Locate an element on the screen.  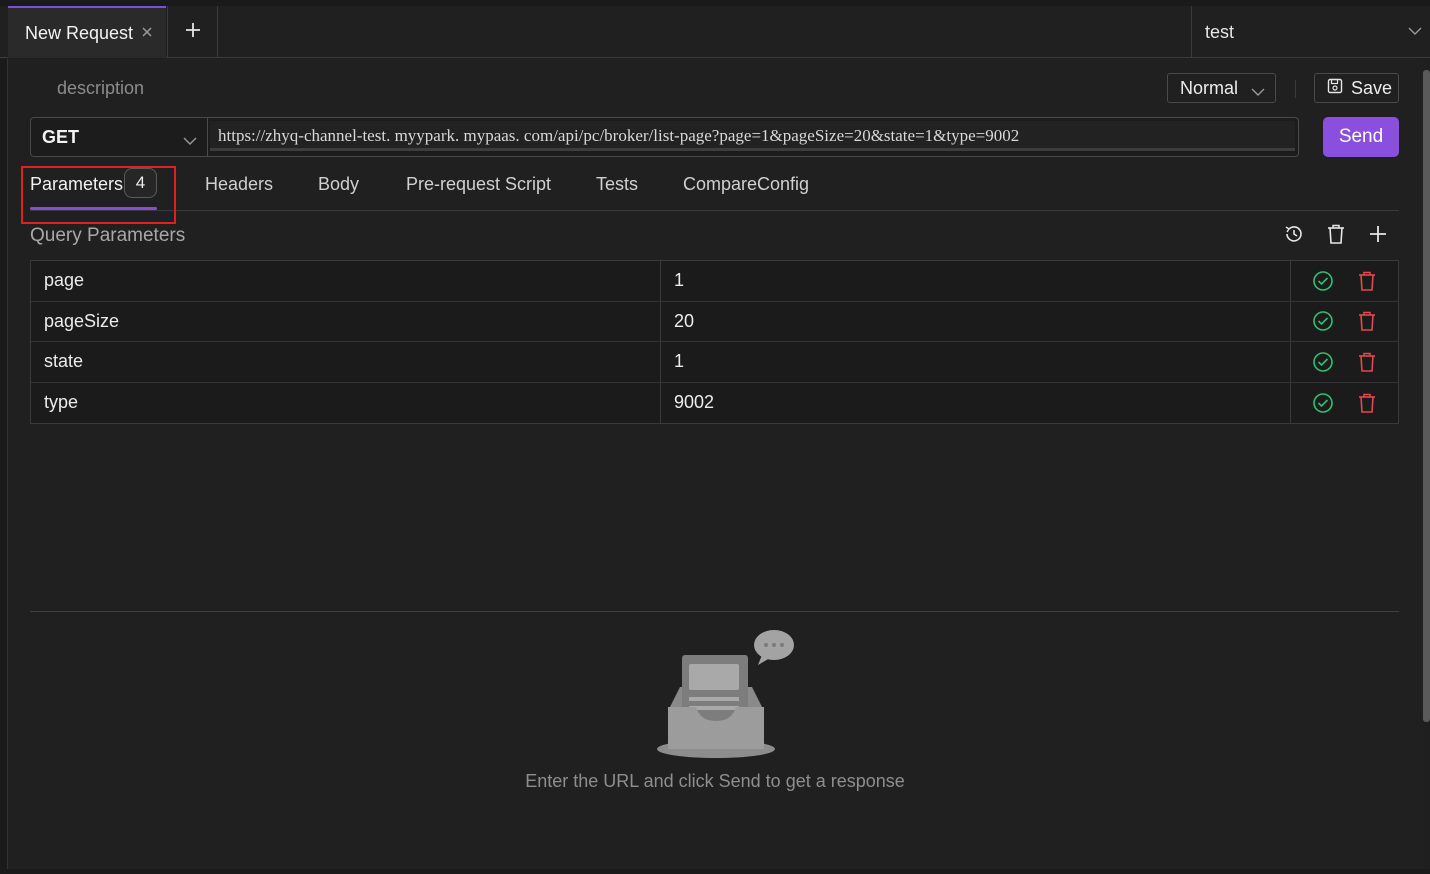
send-button: Send is located at coordinates (1361, 137).